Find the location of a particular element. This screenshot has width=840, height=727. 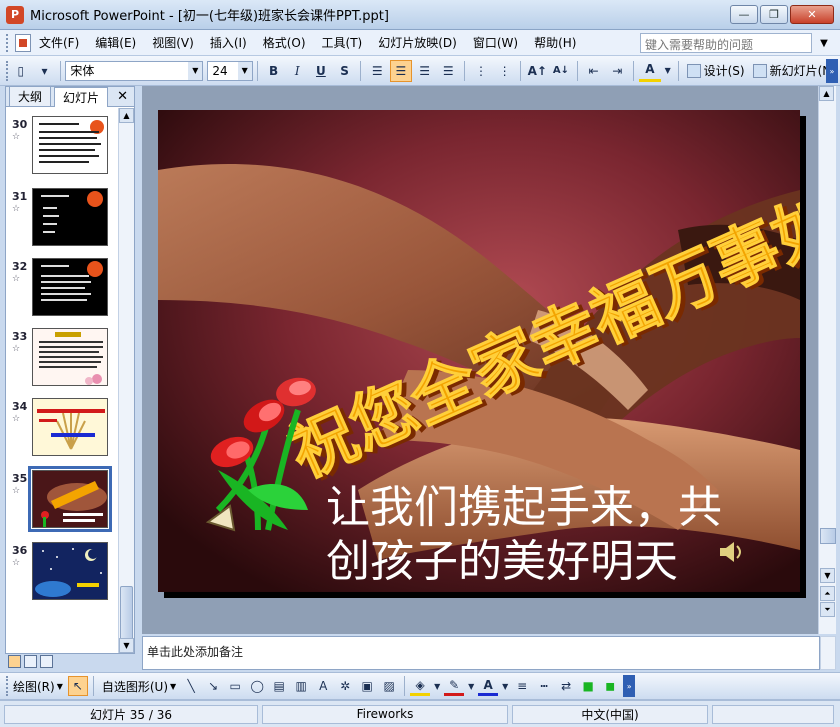

help-dropdown-icon: ▼ is located at coordinates (824, 43).